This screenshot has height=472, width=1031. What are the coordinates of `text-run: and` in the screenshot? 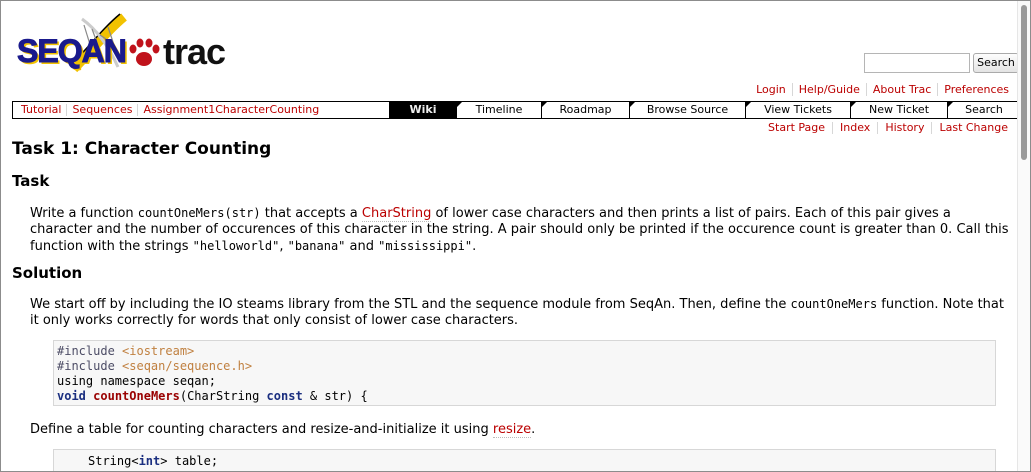 It's located at (362, 246).